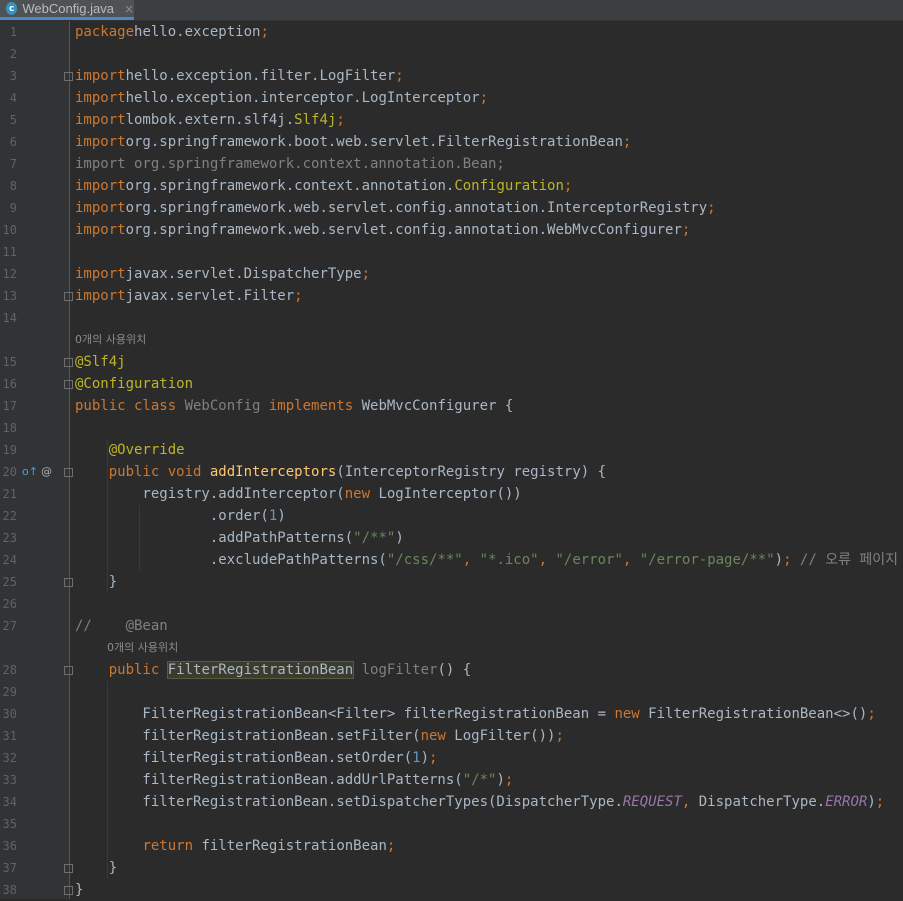  I want to click on code-token: public, so click(138, 670).